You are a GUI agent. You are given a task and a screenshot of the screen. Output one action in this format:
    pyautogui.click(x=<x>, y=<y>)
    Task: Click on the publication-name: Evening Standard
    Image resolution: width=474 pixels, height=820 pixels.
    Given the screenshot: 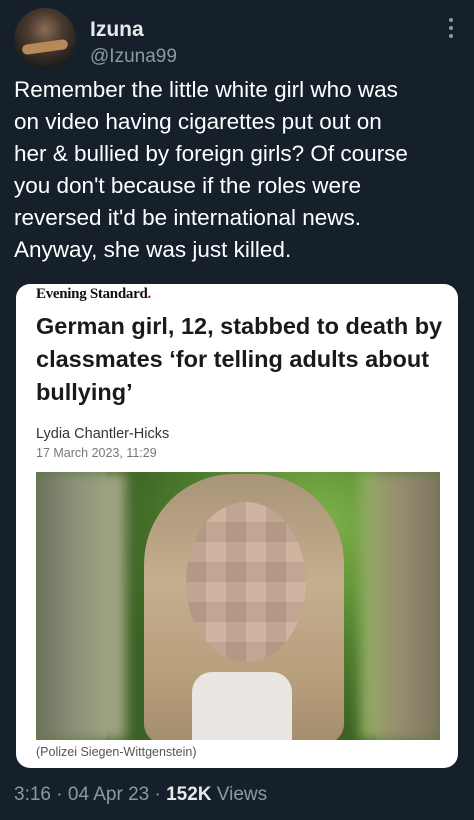 What is the action you would take?
    pyautogui.click(x=92, y=294)
    